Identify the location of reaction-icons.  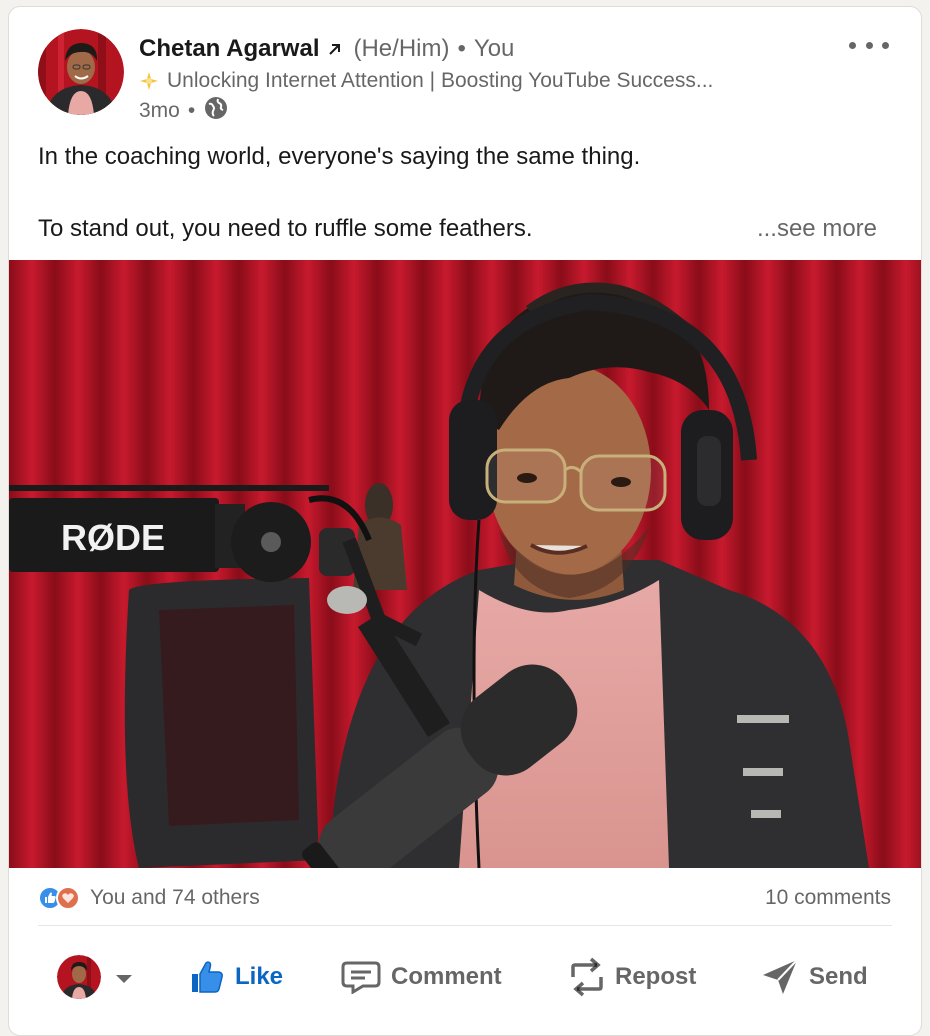
(59, 898).